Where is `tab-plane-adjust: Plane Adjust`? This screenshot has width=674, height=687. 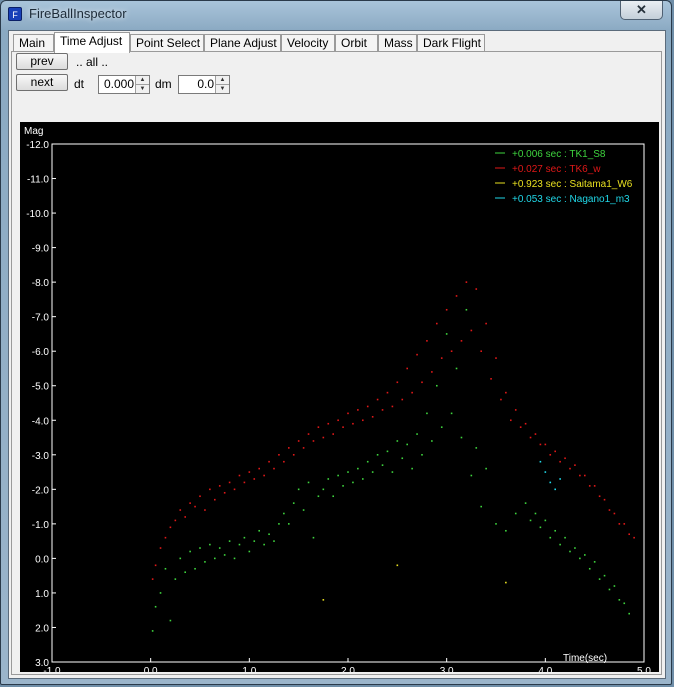 tab-plane-adjust: Plane Adjust is located at coordinates (242, 43).